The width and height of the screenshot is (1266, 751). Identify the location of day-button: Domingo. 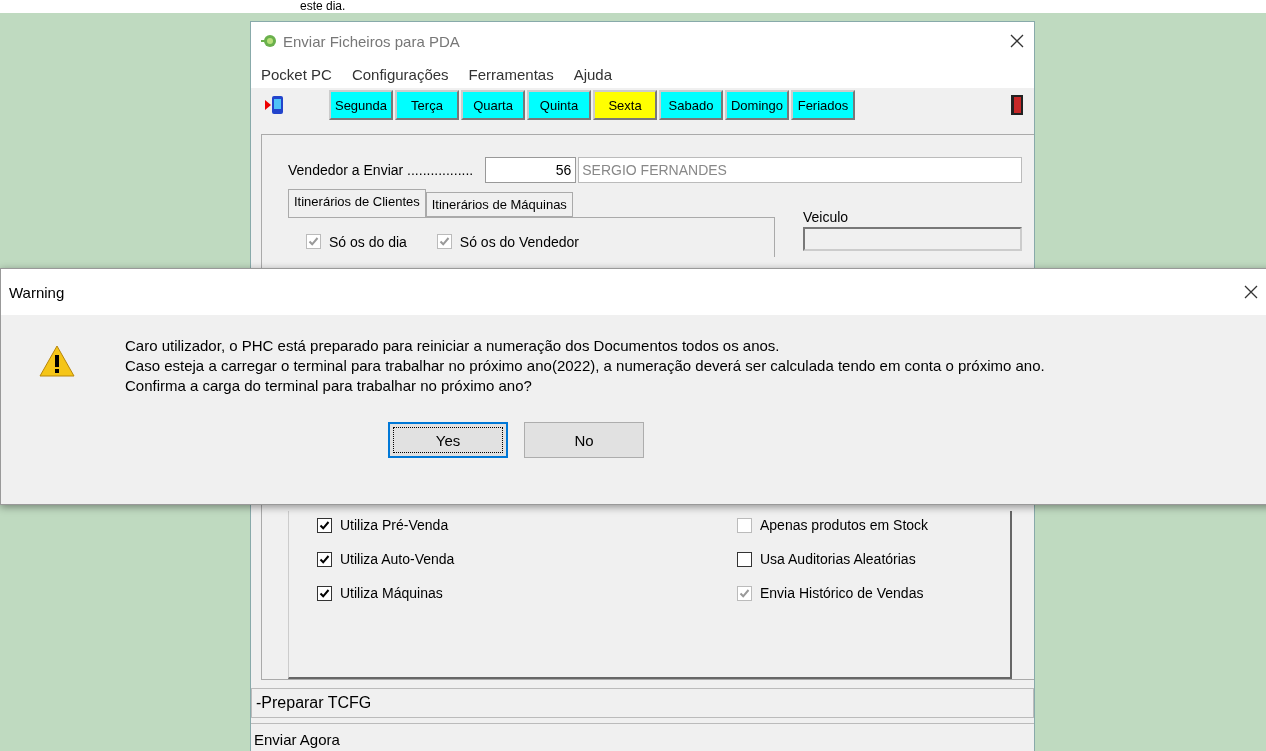
(757, 105).